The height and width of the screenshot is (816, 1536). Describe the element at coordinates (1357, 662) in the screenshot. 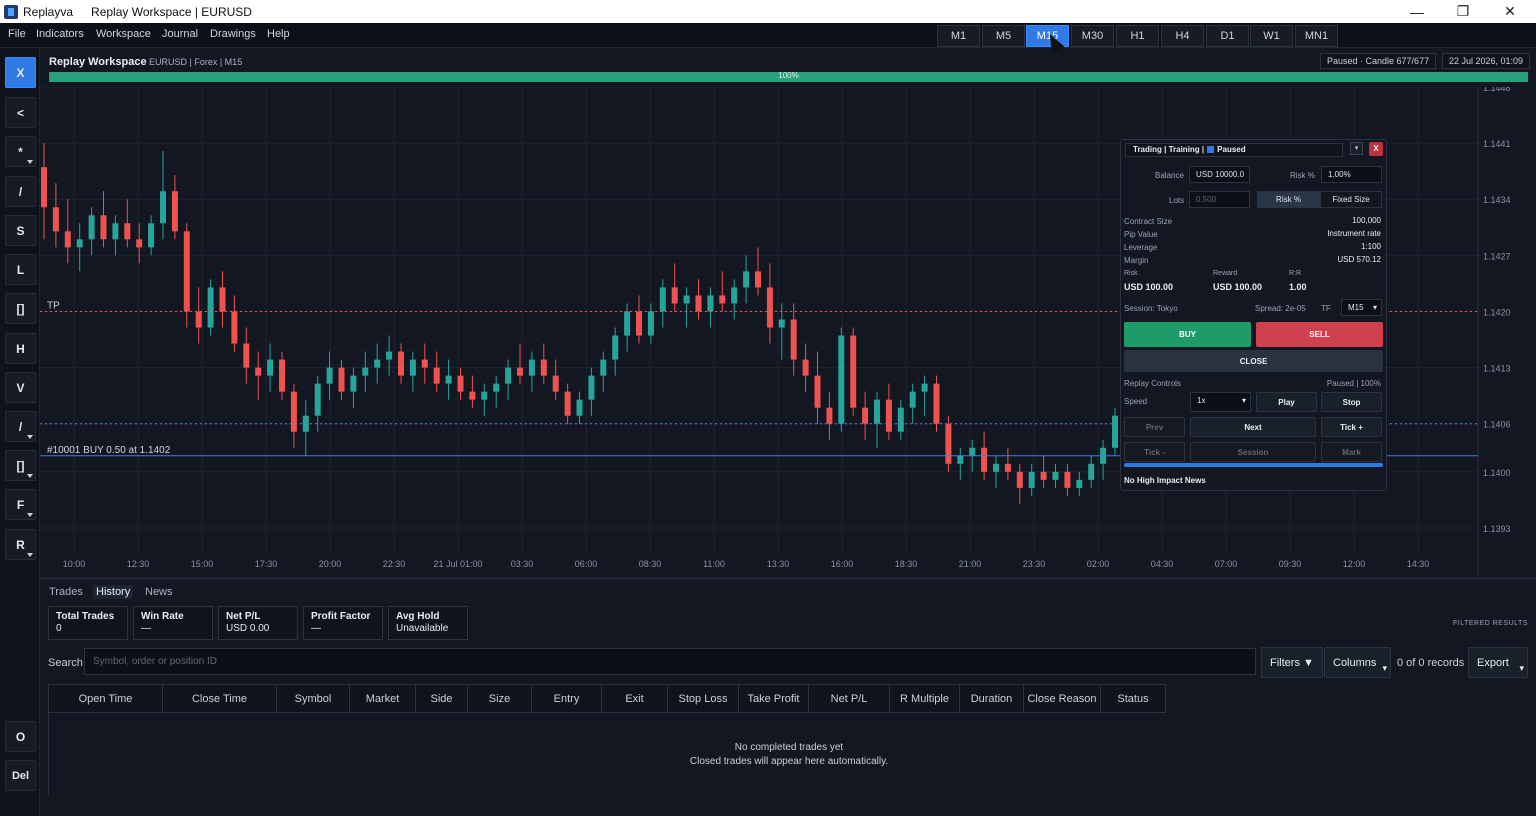

I see `columns-button: Columns ▾` at that location.